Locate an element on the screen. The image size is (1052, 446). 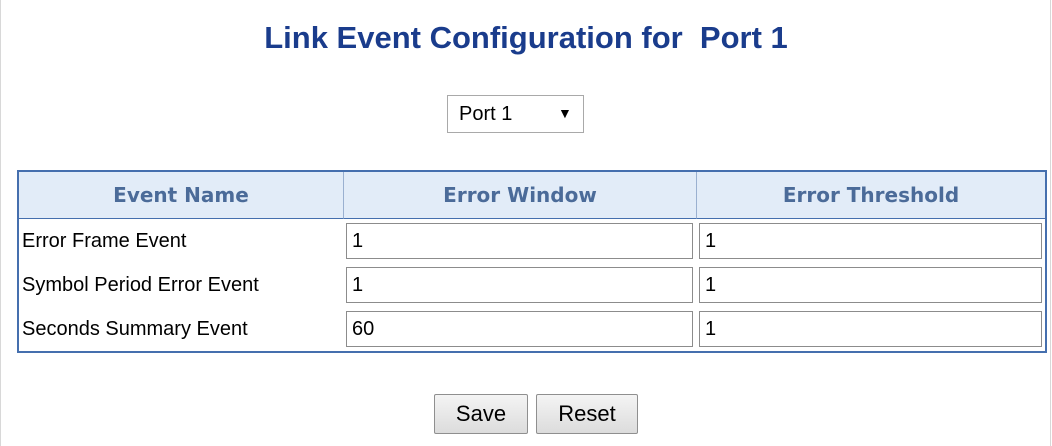
header-event-name: Event Name is located at coordinates (181, 195).